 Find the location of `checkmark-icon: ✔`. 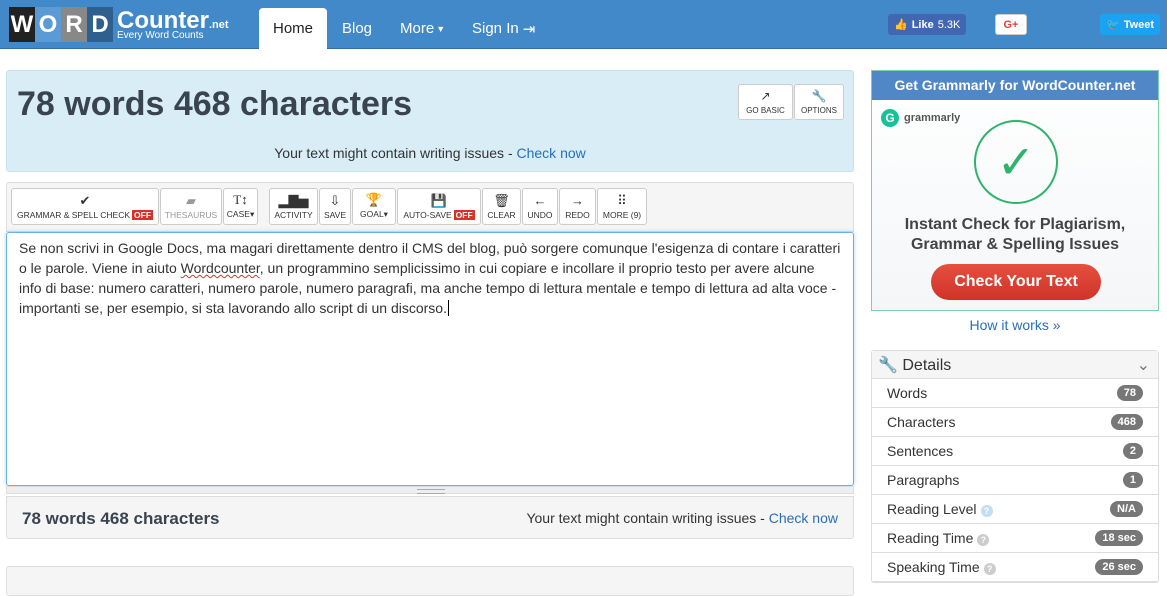

checkmark-icon: ✔ is located at coordinates (85, 200).